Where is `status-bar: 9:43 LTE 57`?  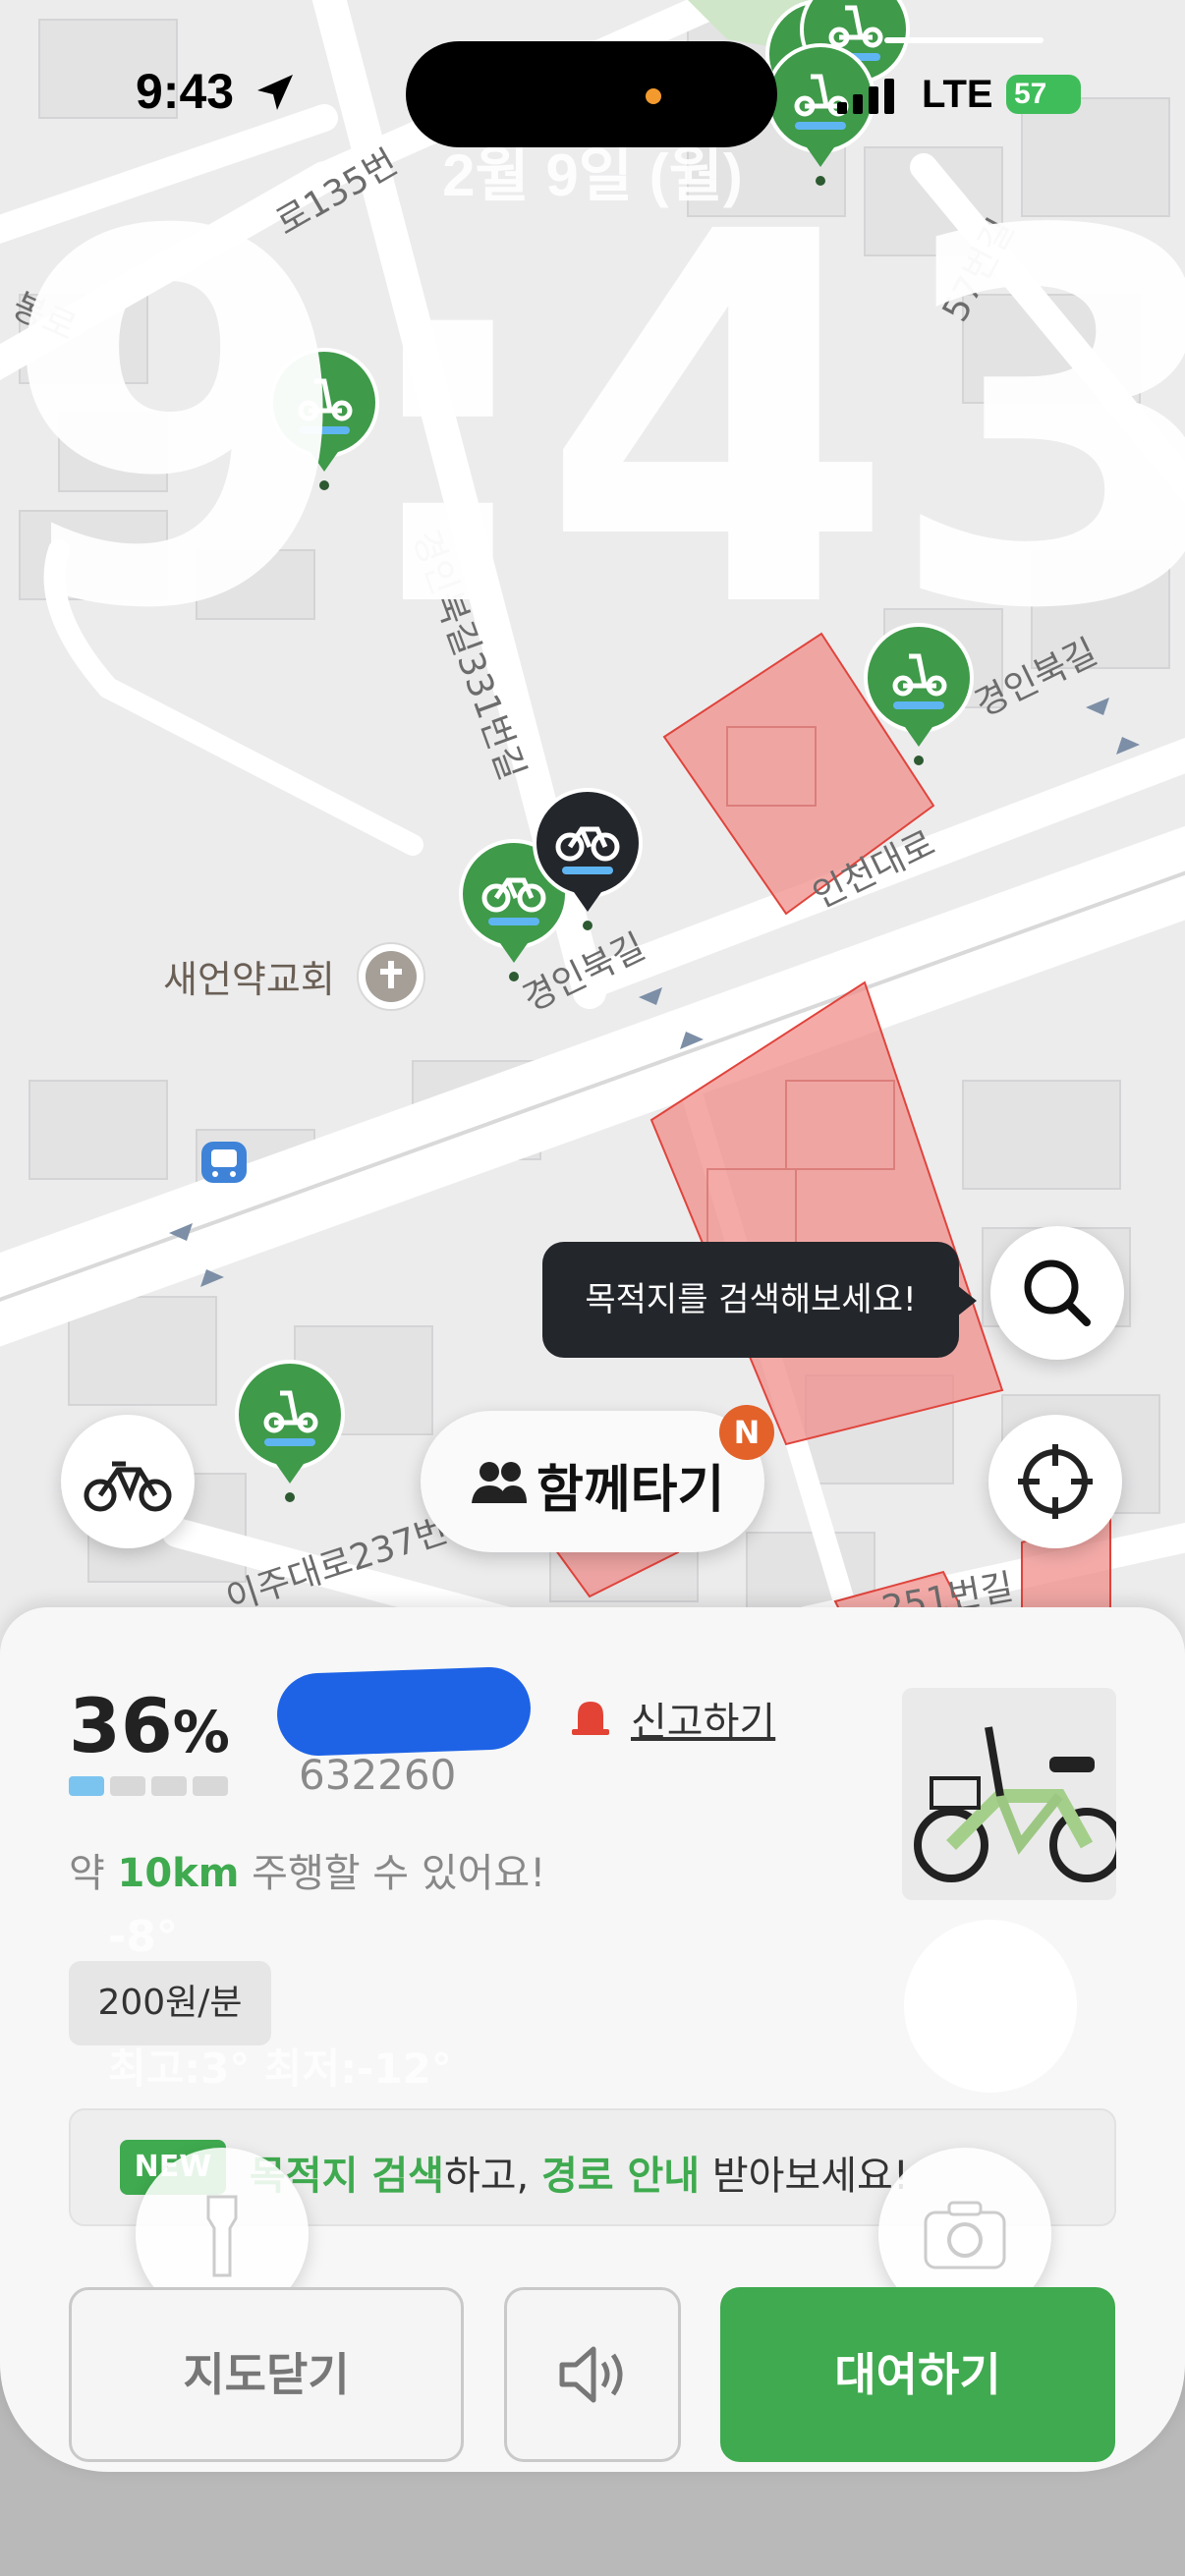 status-bar: 9:43 LTE 57 is located at coordinates (592, 88).